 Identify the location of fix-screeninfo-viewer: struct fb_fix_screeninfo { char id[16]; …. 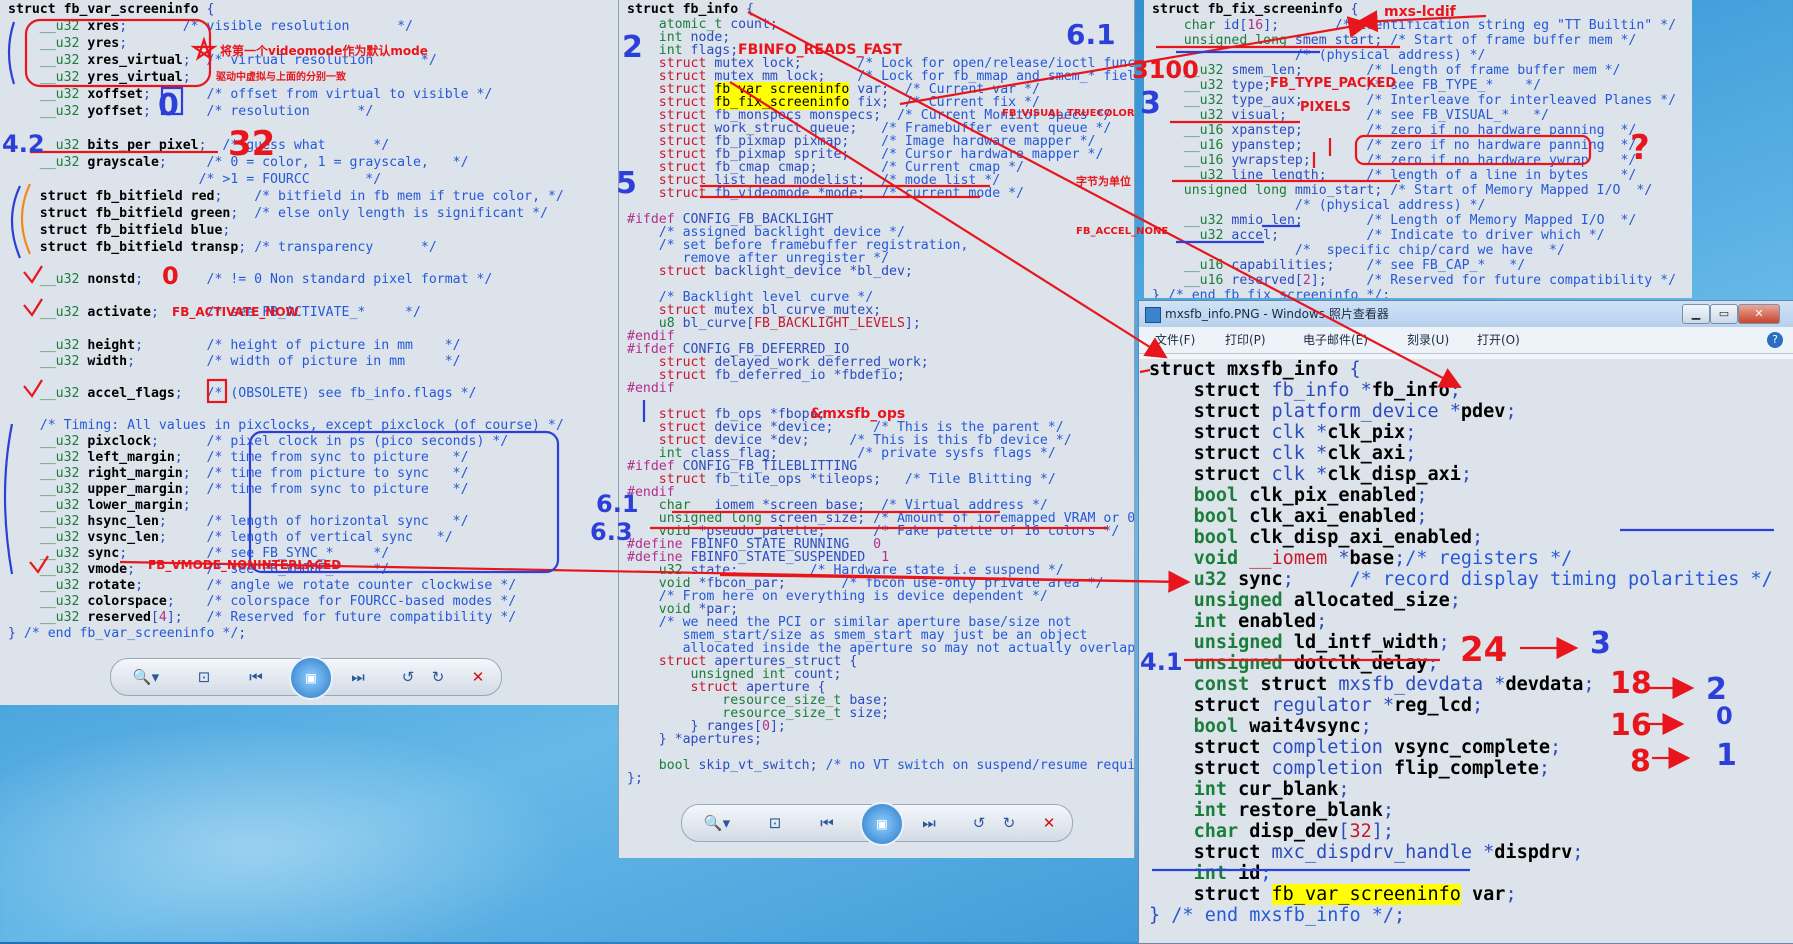
(1418, 149).